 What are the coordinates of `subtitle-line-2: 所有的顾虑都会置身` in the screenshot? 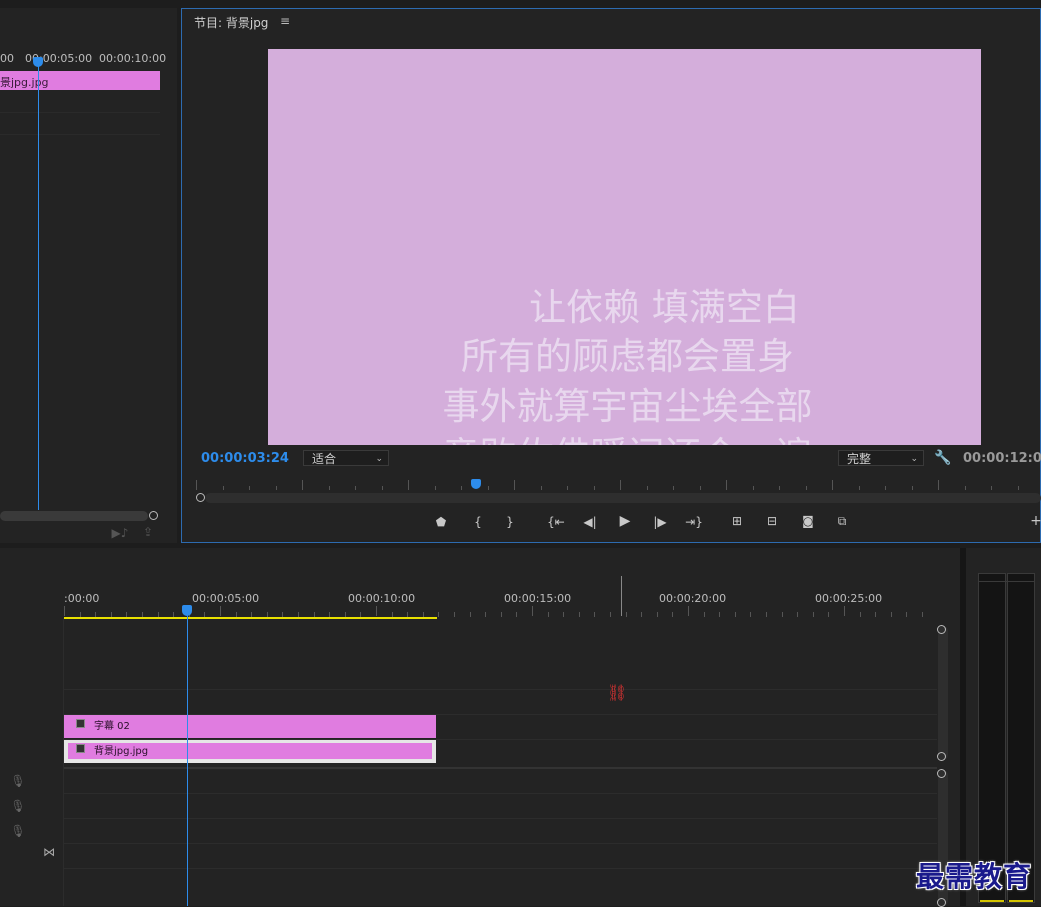 It's located at (627, 356).